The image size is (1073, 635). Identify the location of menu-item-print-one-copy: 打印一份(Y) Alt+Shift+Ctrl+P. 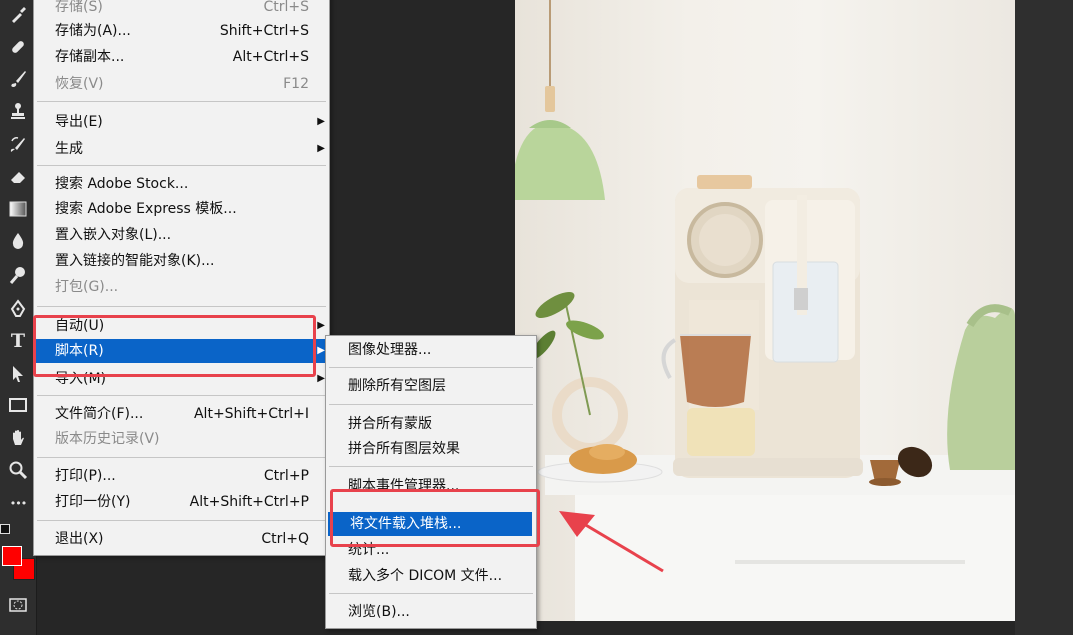
(181, 502).